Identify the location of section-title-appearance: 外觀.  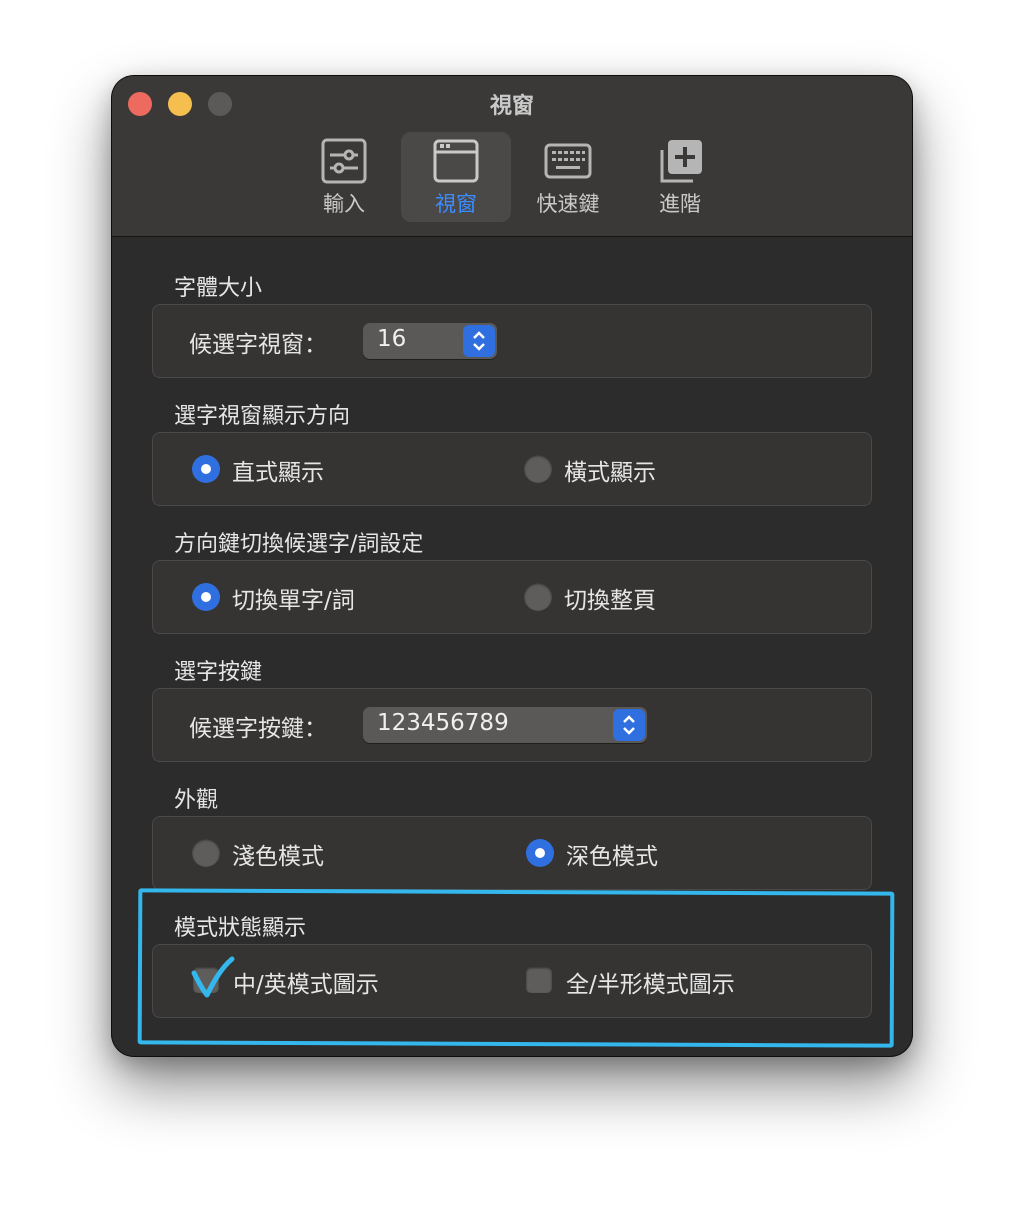
(196, 800).